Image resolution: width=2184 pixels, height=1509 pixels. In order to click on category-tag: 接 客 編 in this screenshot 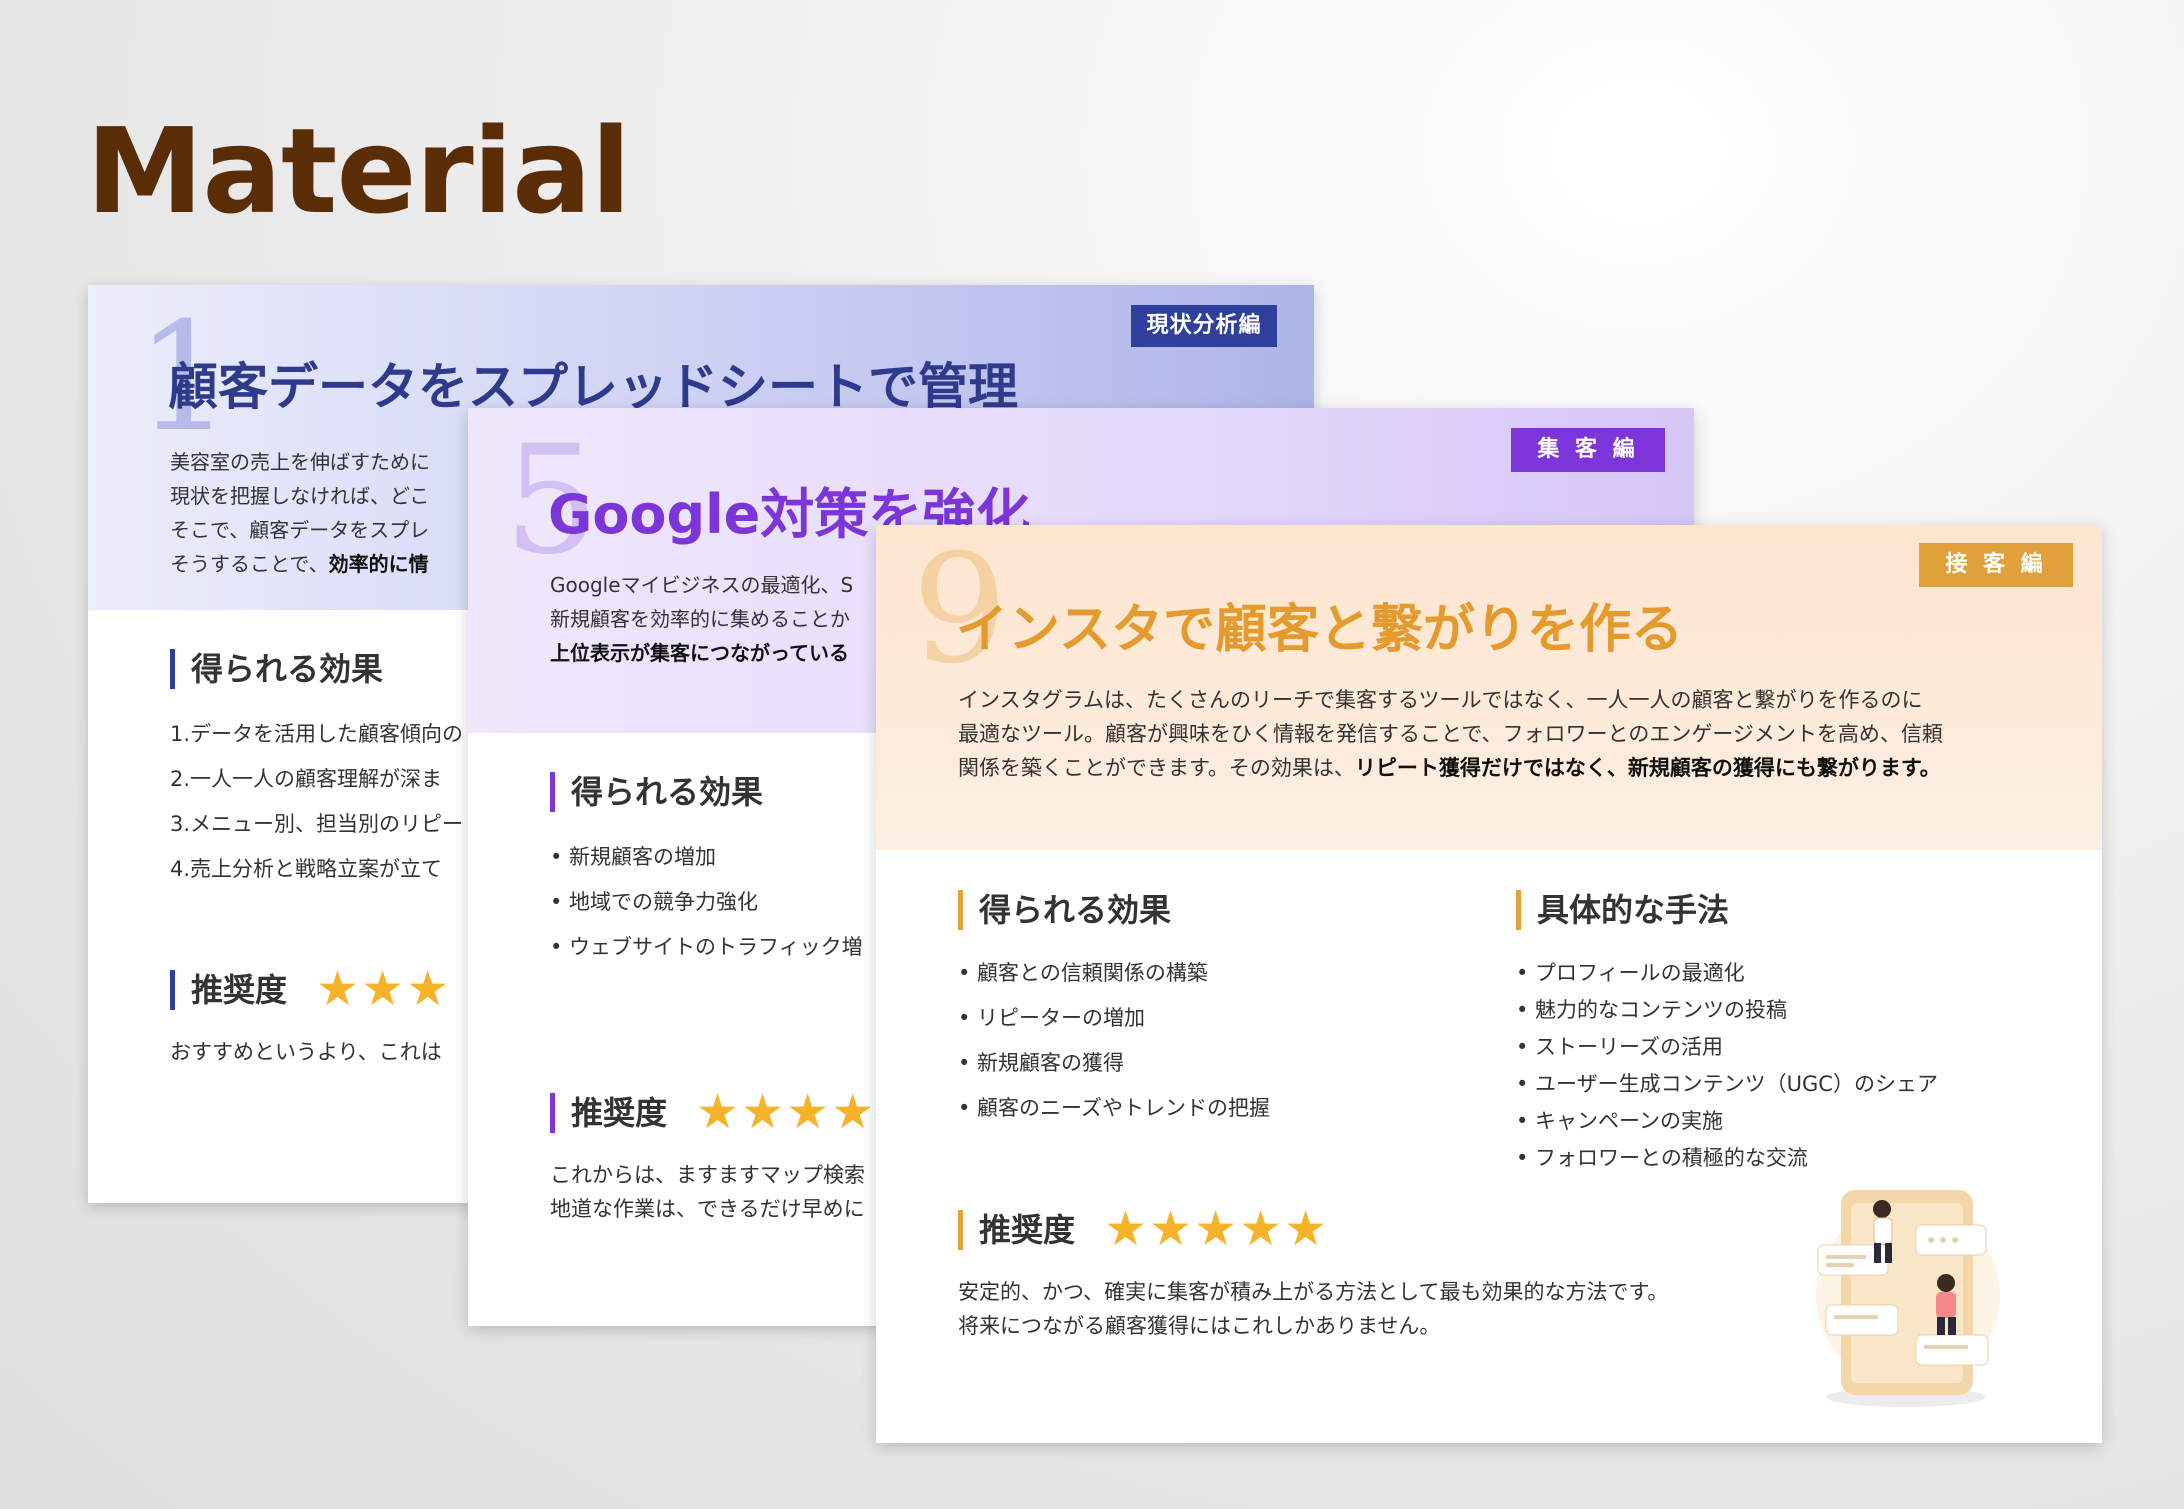, I will do `click(1996, 565)`.